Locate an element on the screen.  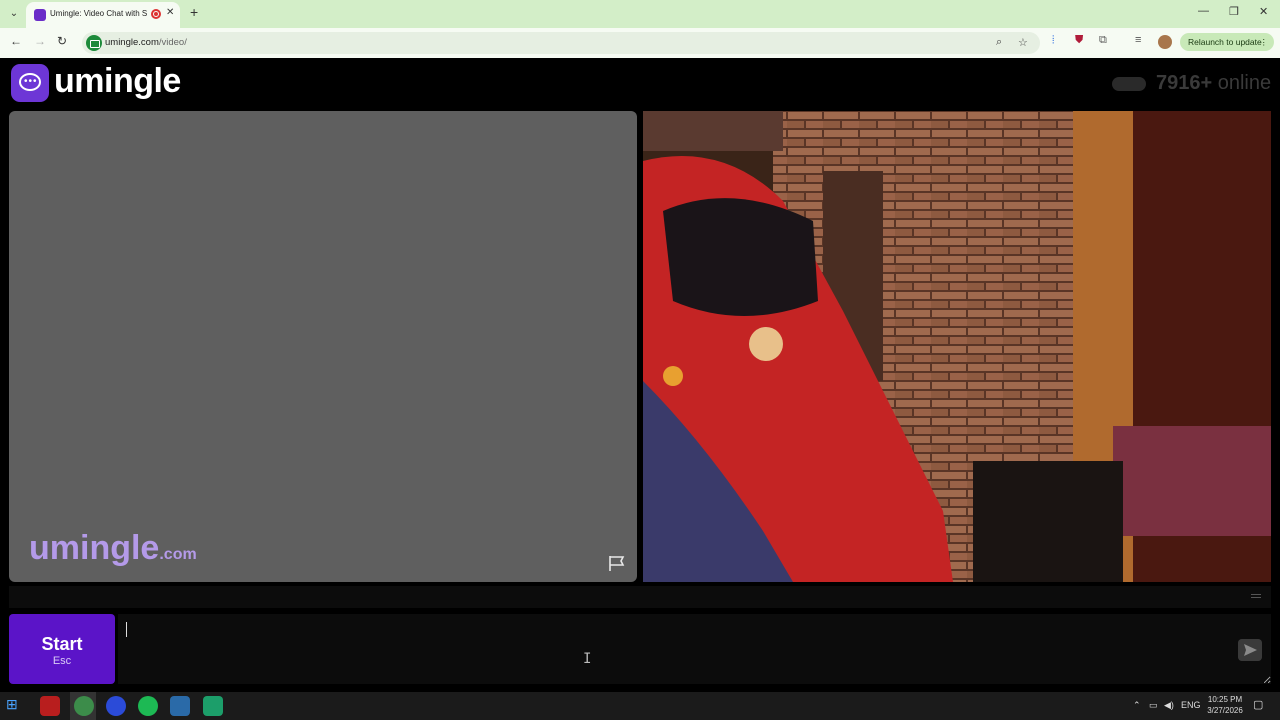
close-tab-icon: ✕ is located at coordinates (170, 12).